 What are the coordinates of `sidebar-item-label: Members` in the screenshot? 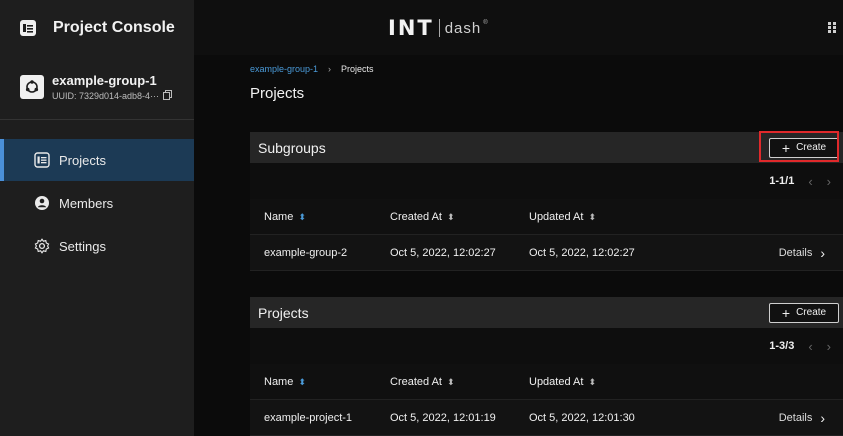 It's located at (86, 203).